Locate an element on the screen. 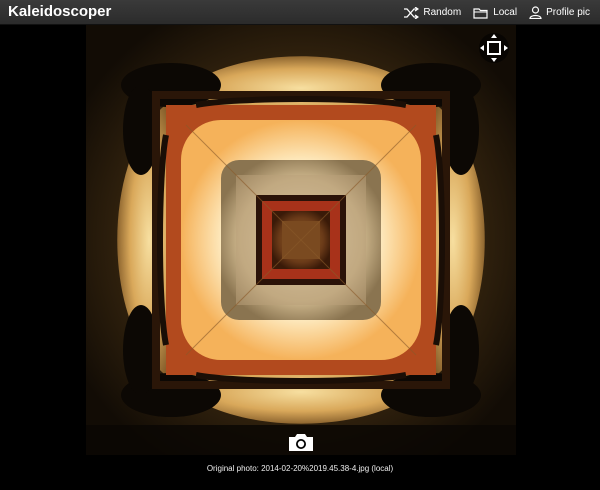 The height and width of the screenshot is (490, 600). camera-icon is located at coordinates (301, 442).